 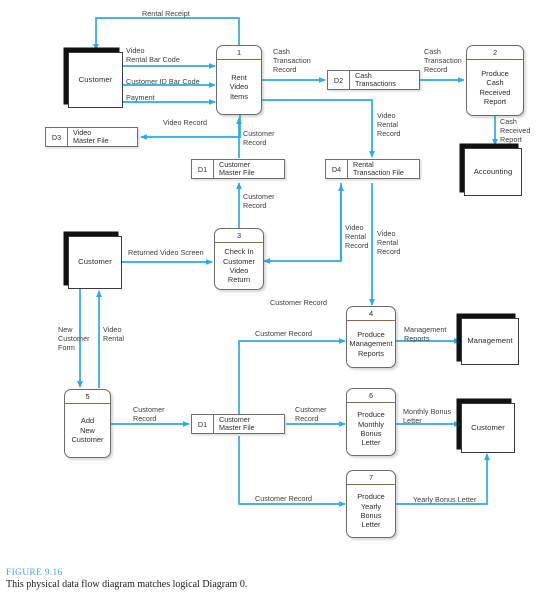 I want to click on process-name: Check In Customer Video Return, so click(x=239, y=266).